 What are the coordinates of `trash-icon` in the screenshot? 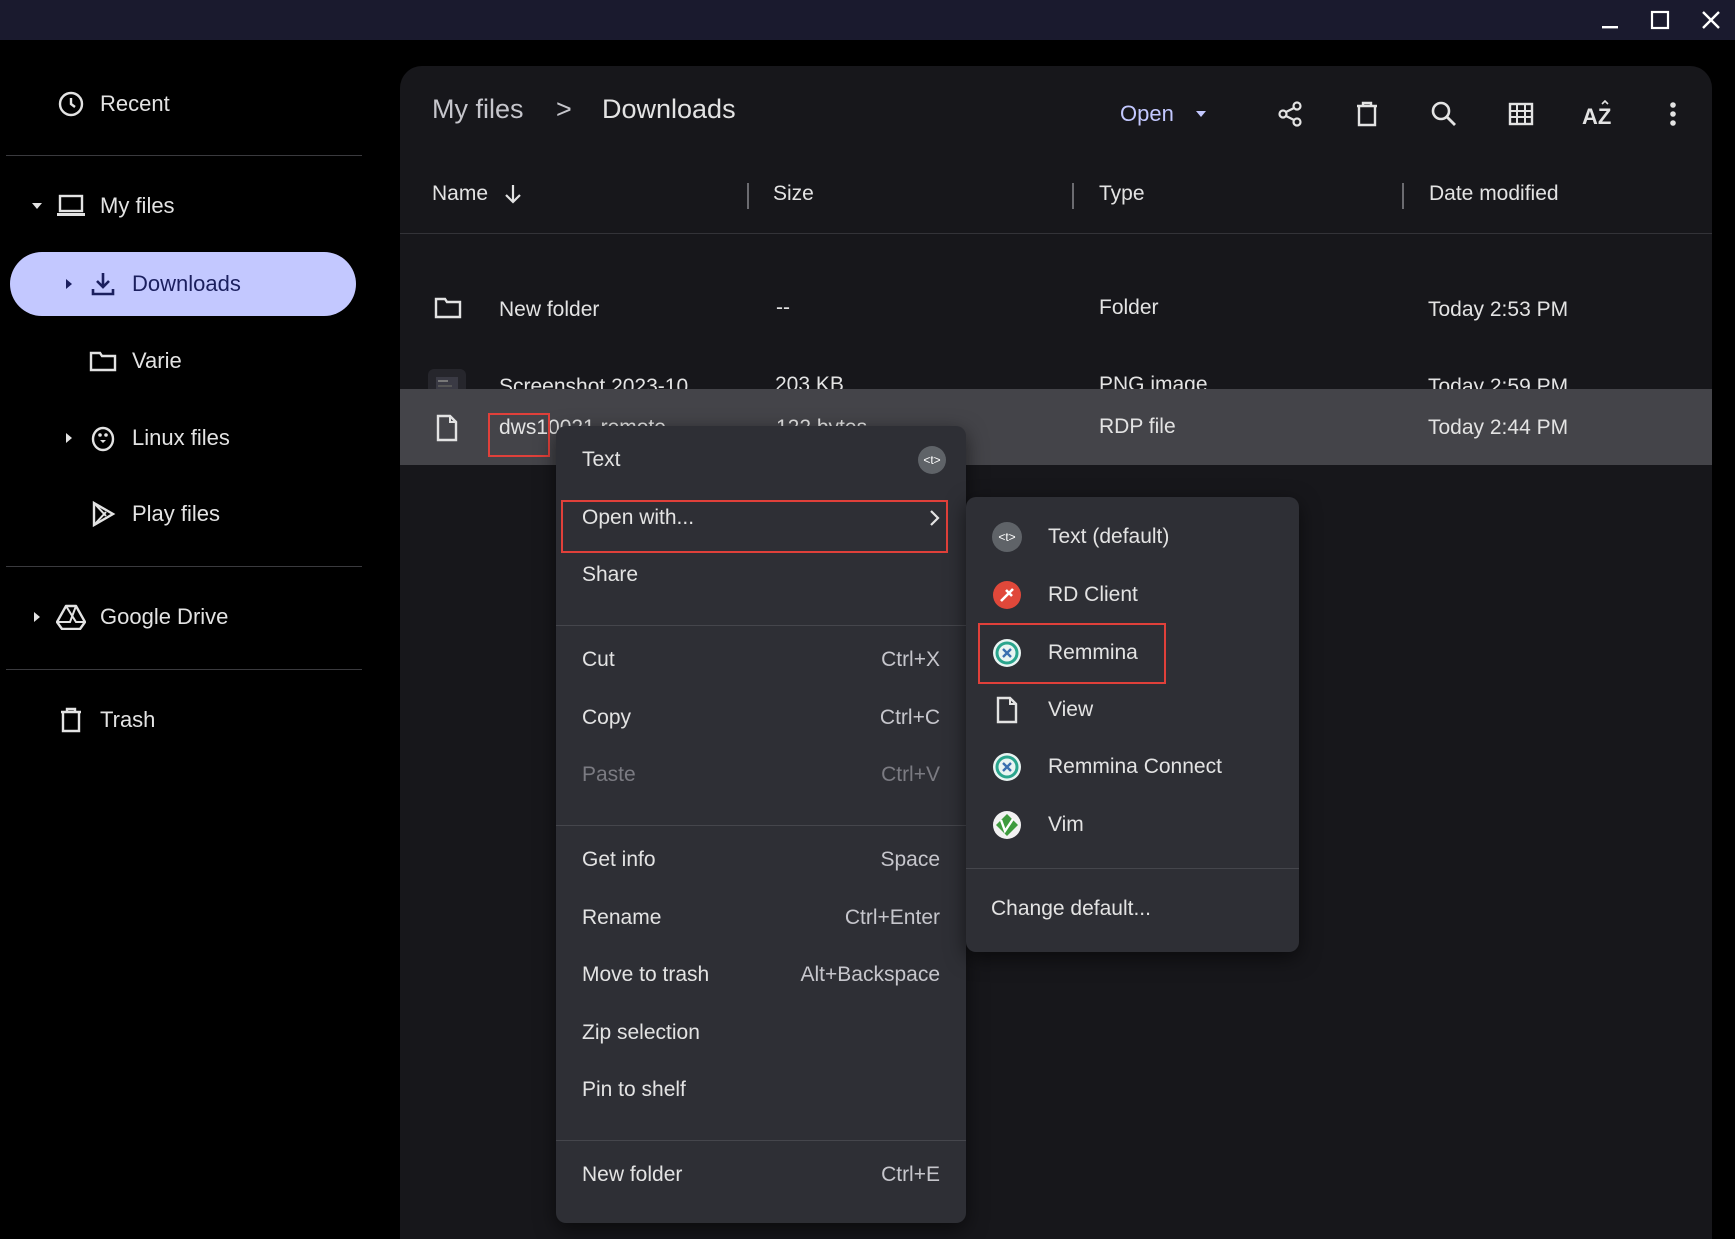 It's located at (71, 720).